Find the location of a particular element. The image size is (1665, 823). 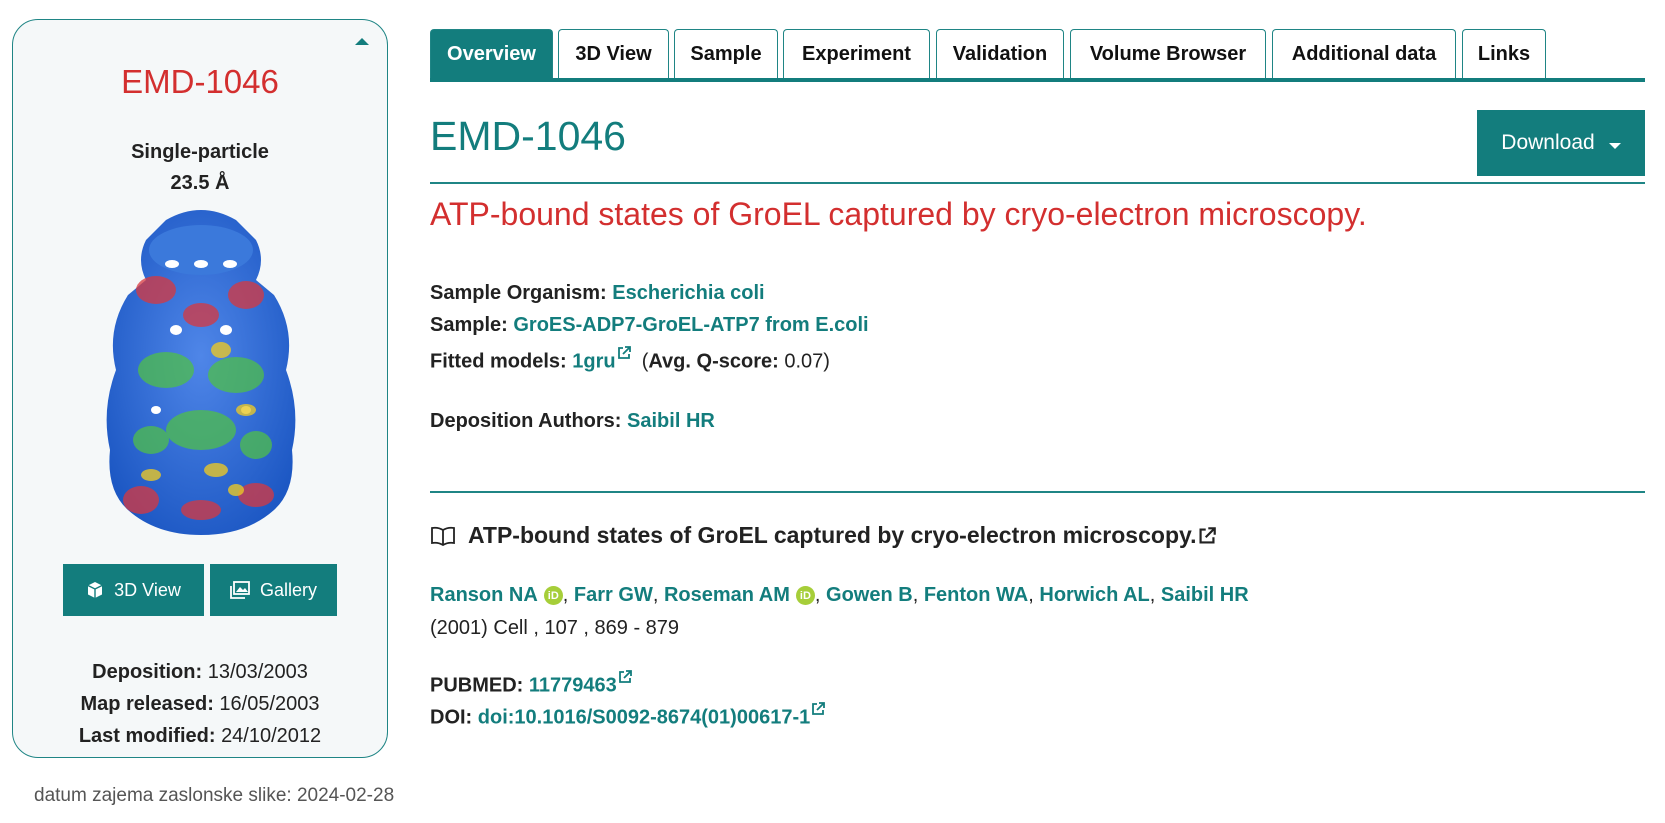

download-label: Download is located at coordinates (1548, 142).